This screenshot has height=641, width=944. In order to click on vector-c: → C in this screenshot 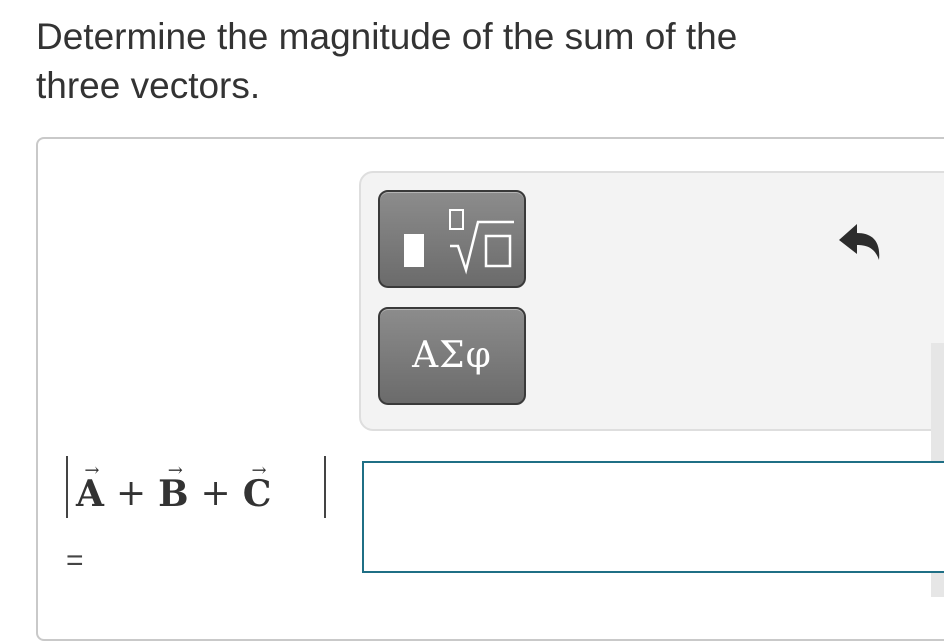, I will do `click(257, 487)`.